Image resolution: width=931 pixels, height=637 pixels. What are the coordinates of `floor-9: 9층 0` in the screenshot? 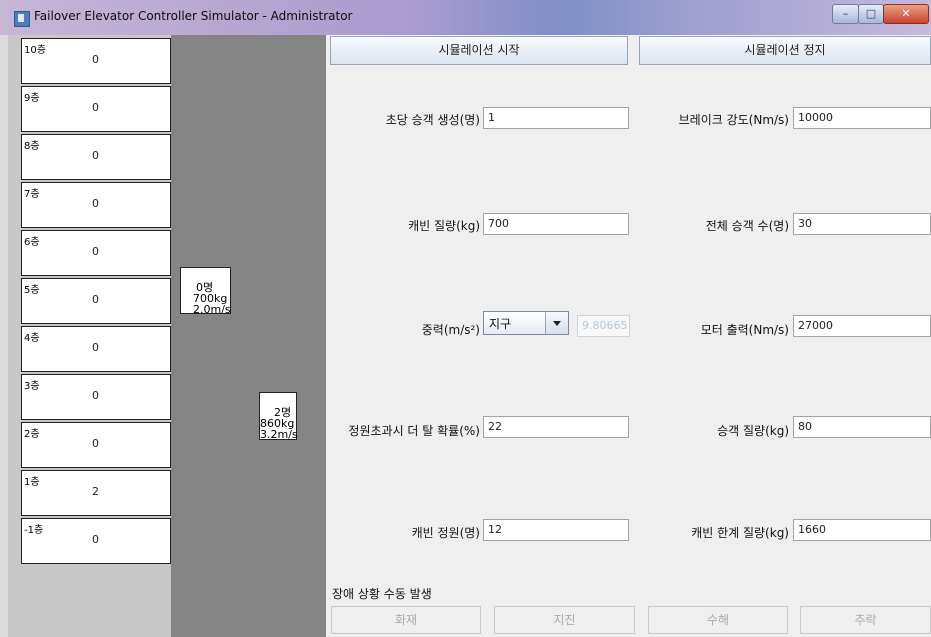 It's located at (96, 109).